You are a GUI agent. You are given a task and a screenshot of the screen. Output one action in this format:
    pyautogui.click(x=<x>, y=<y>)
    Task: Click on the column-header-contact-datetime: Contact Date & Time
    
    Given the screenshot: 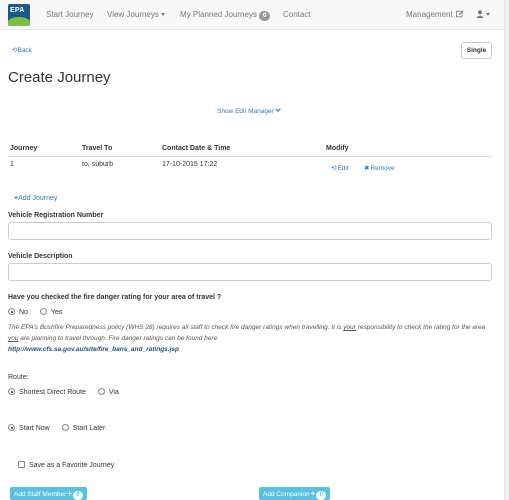 What is the action you would take?
    pyautogui.click(x=196, y=148)
    